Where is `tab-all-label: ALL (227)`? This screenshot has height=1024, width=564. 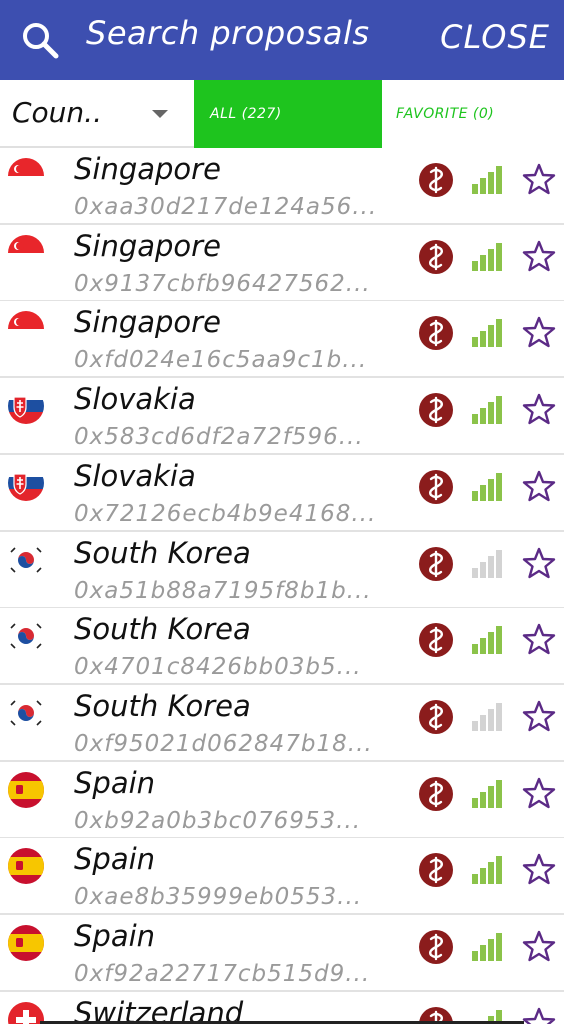 tab-all-label: ALL (227) is located at coordinates (246, 114).